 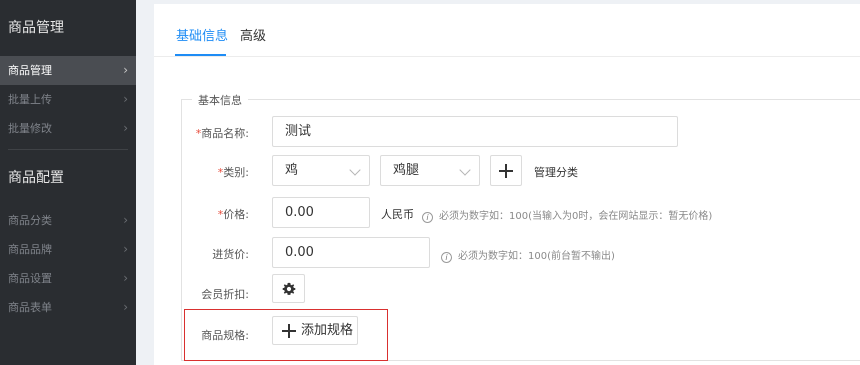 I want to click on cost-label: 进货价:, so click(x=230, y=254).